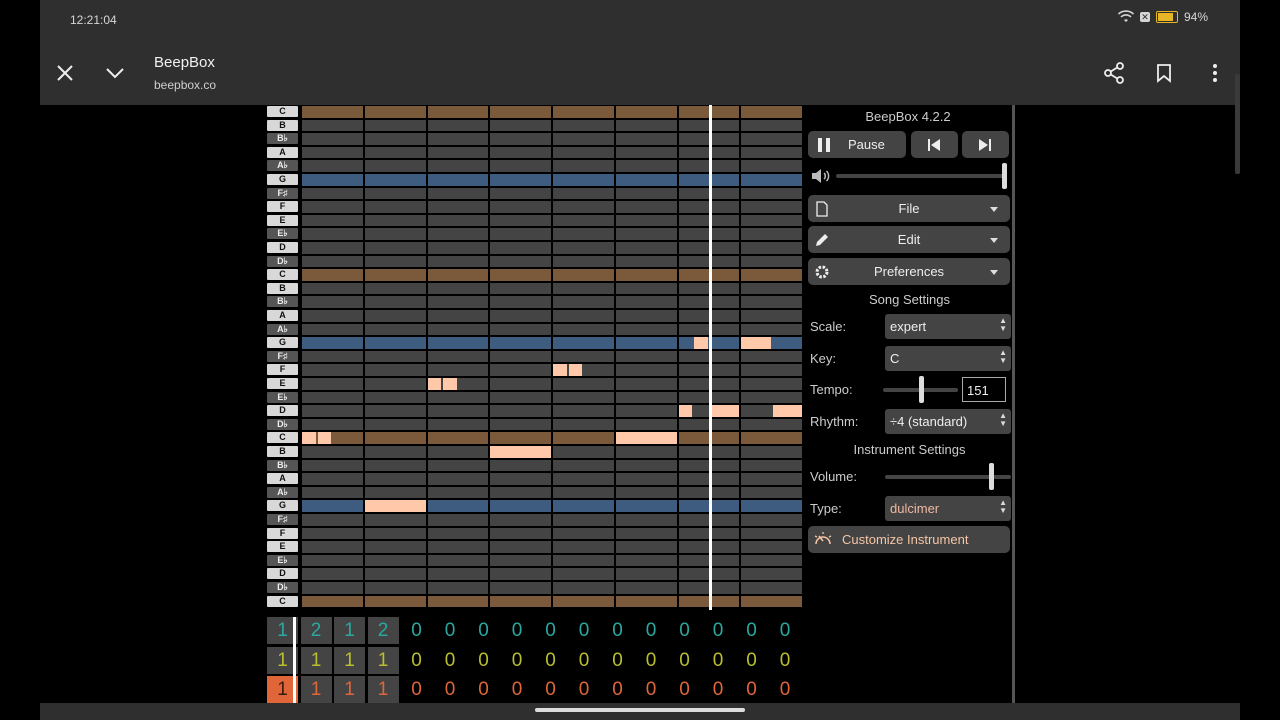 The height and width of the screenshot is (720, 1280). What do you see at coordinates (283, 437) in the screenshot?
I see `piano-key: C` at bounding box center [283, 437].